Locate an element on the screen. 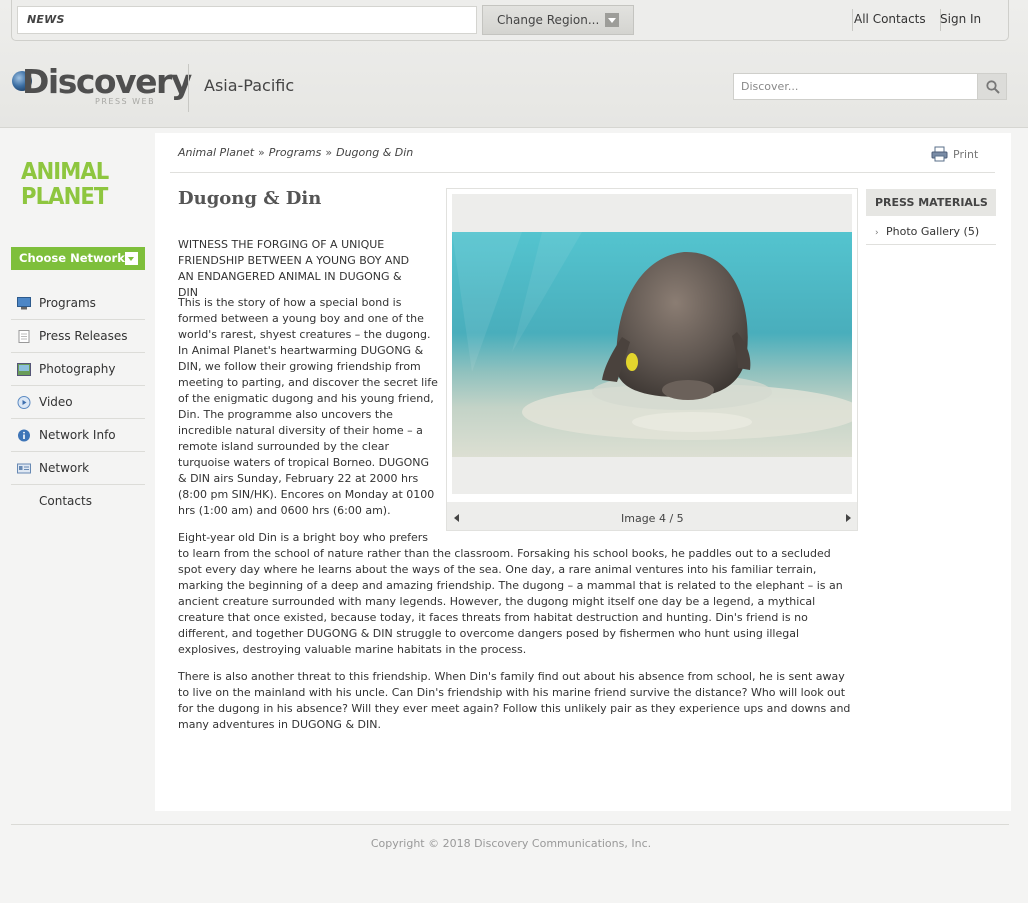 This screenshot has height=903, width=1028. sidebar-item-network-contacts: Network Contacts is located at coordinates (78, 480).